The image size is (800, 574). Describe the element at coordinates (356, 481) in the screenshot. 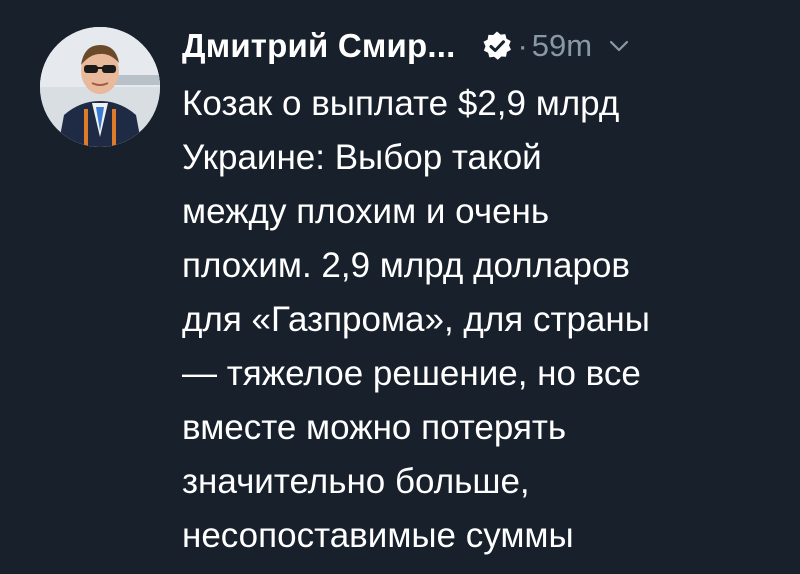

I see `tweet-text-line: значительно больше,` at that location.